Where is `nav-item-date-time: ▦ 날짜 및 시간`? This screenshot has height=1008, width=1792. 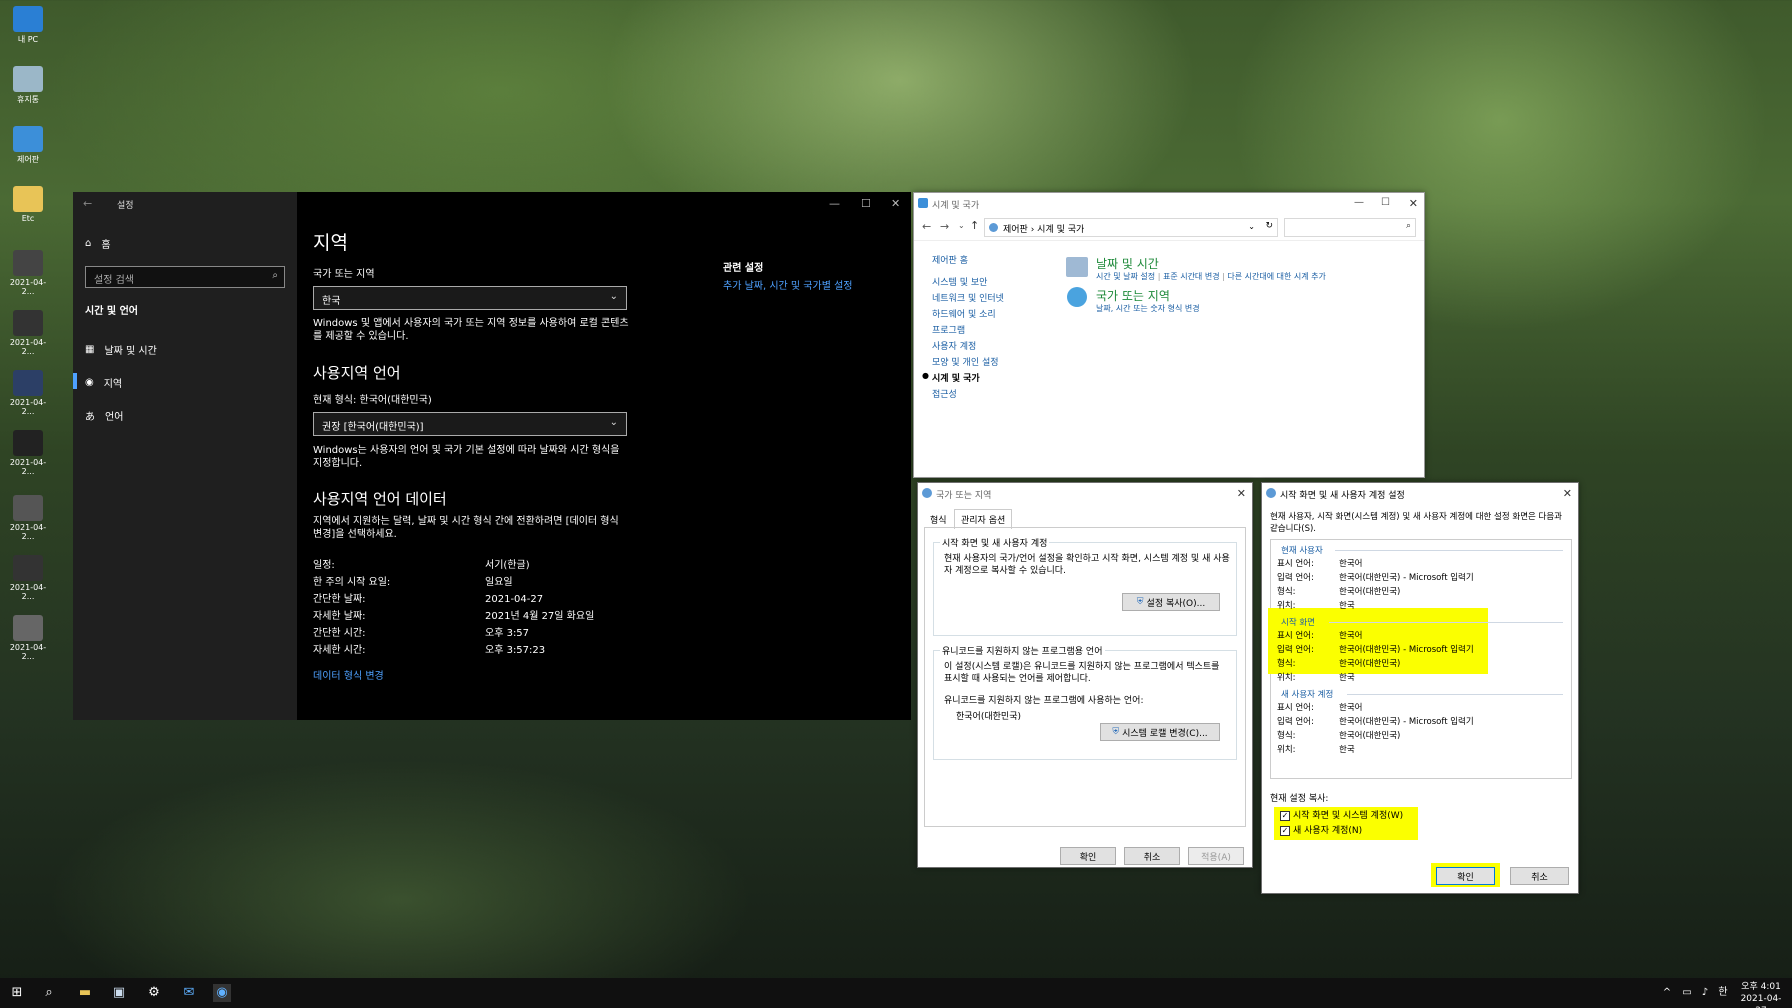 nav-item-date-time: ▦ 날짜 및 시간 is located at coordinates (121, 349).